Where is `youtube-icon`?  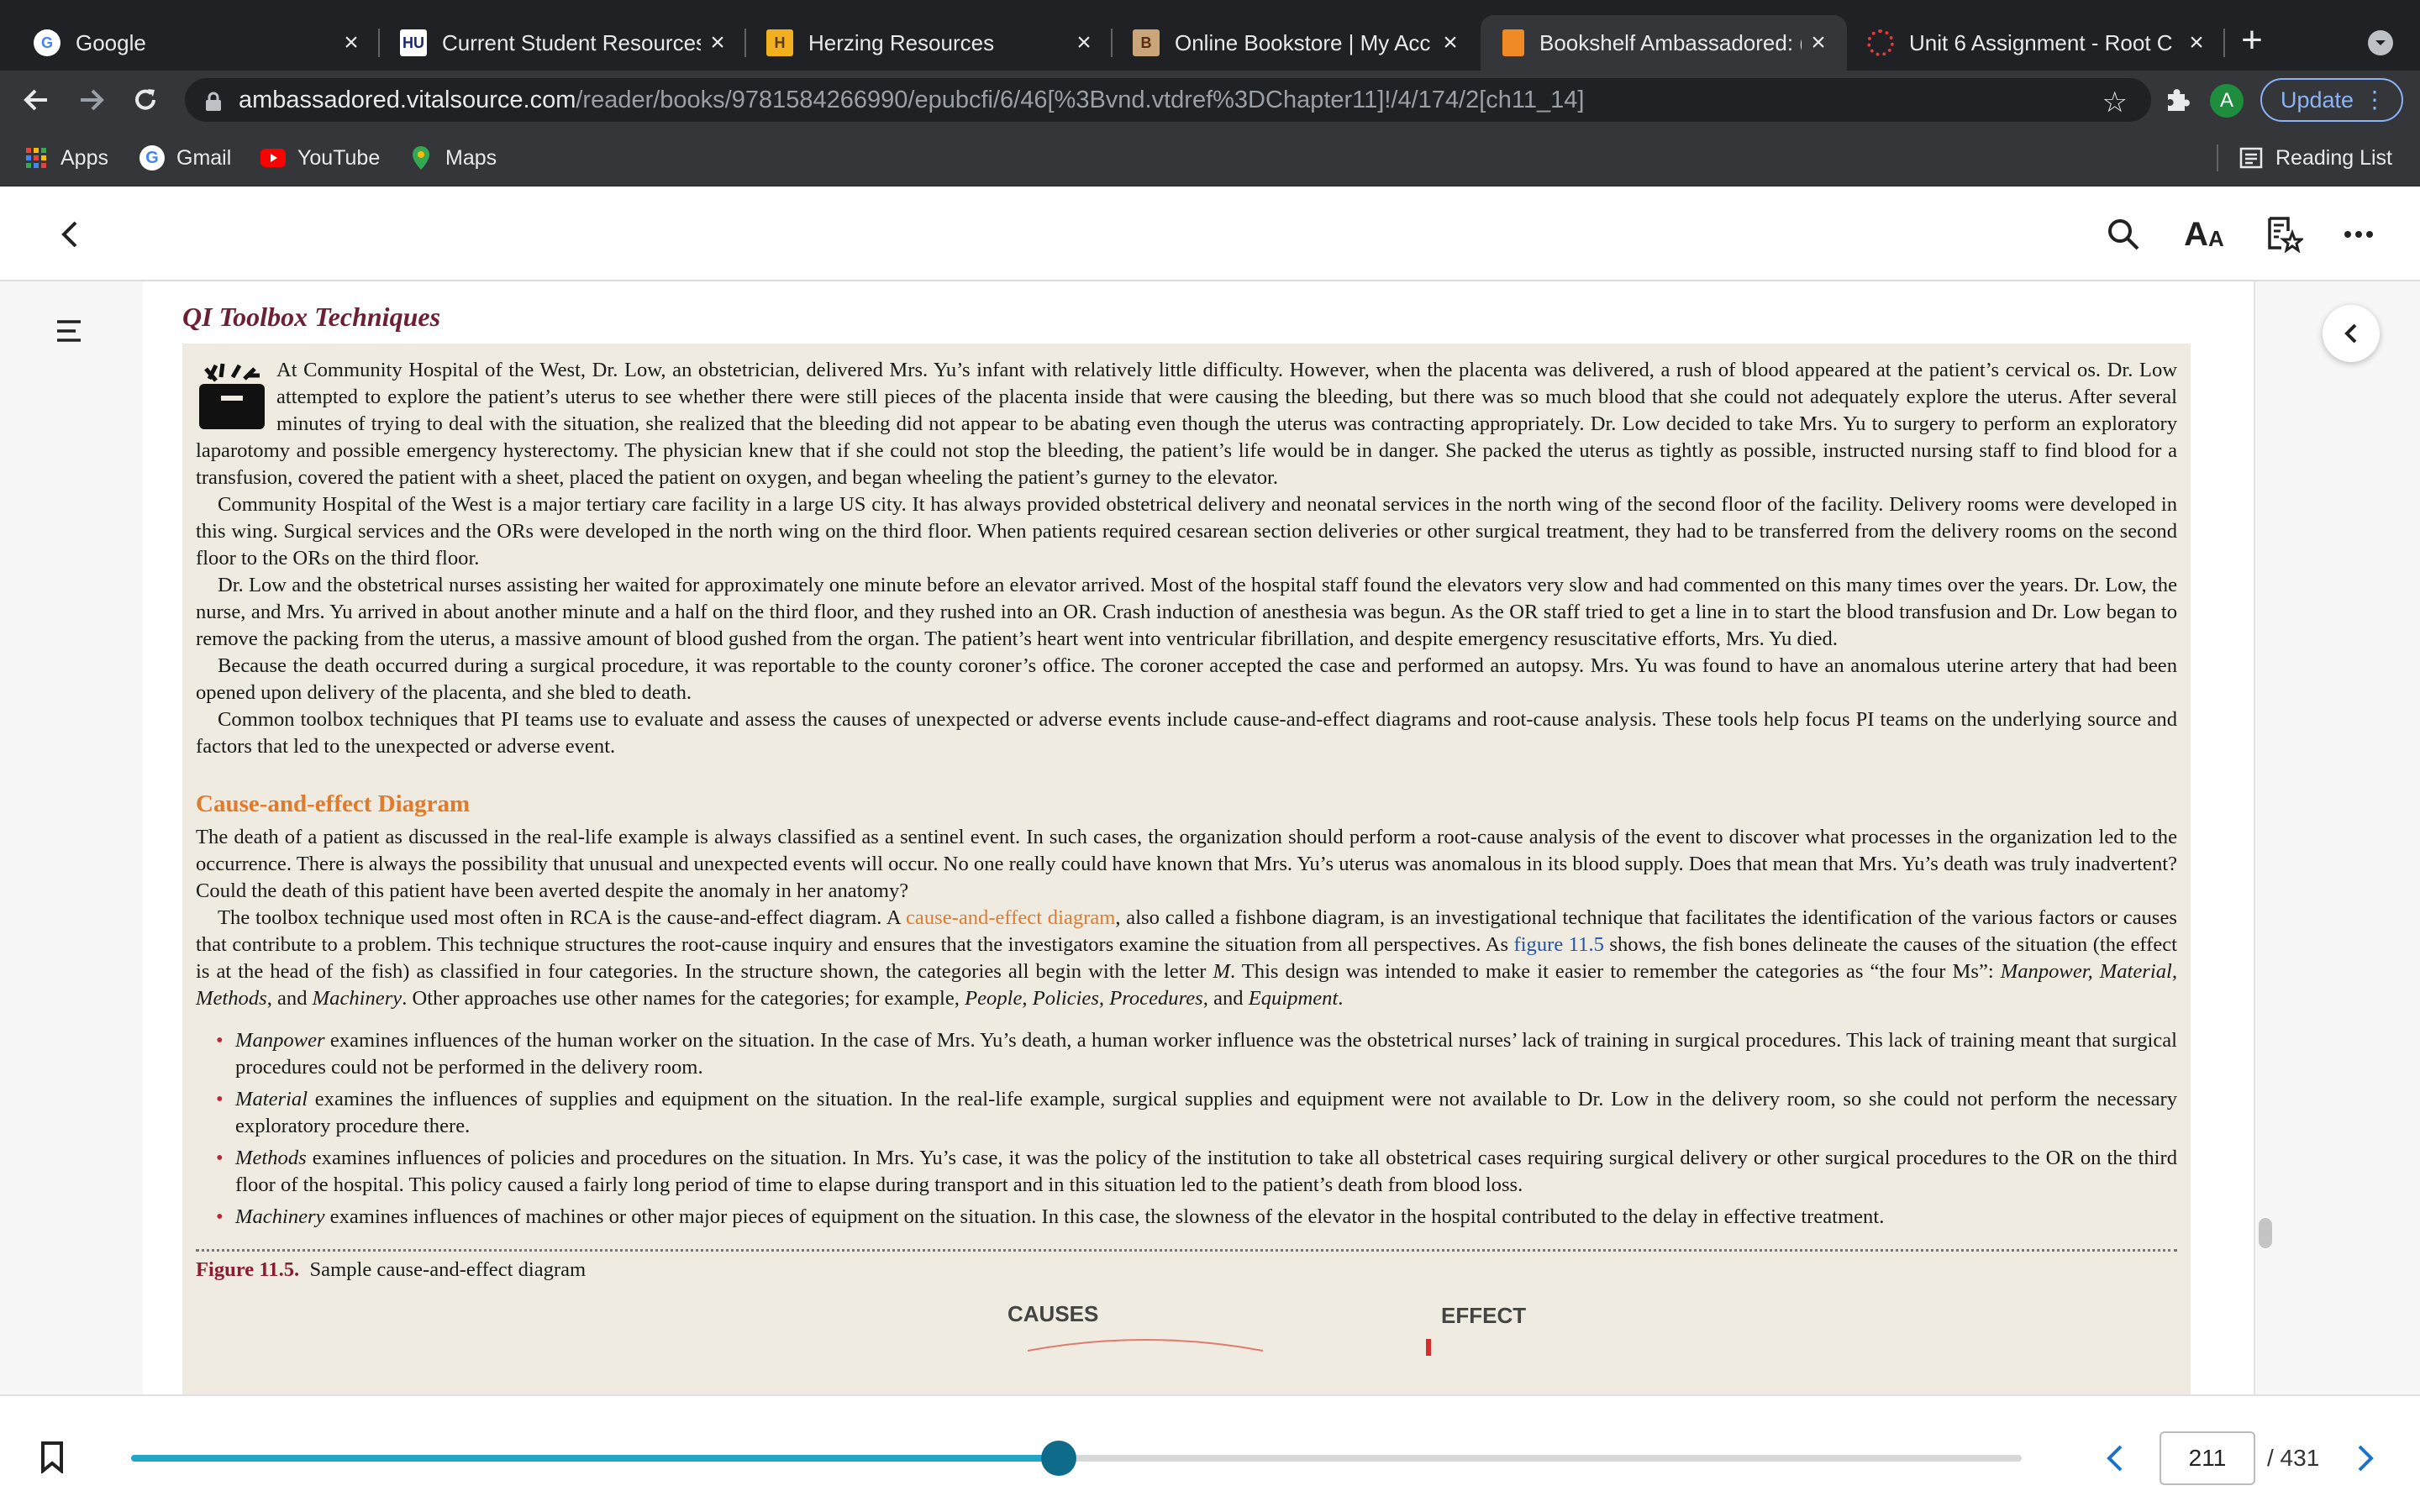
youtube-icon is located at coordinates (273, 158).